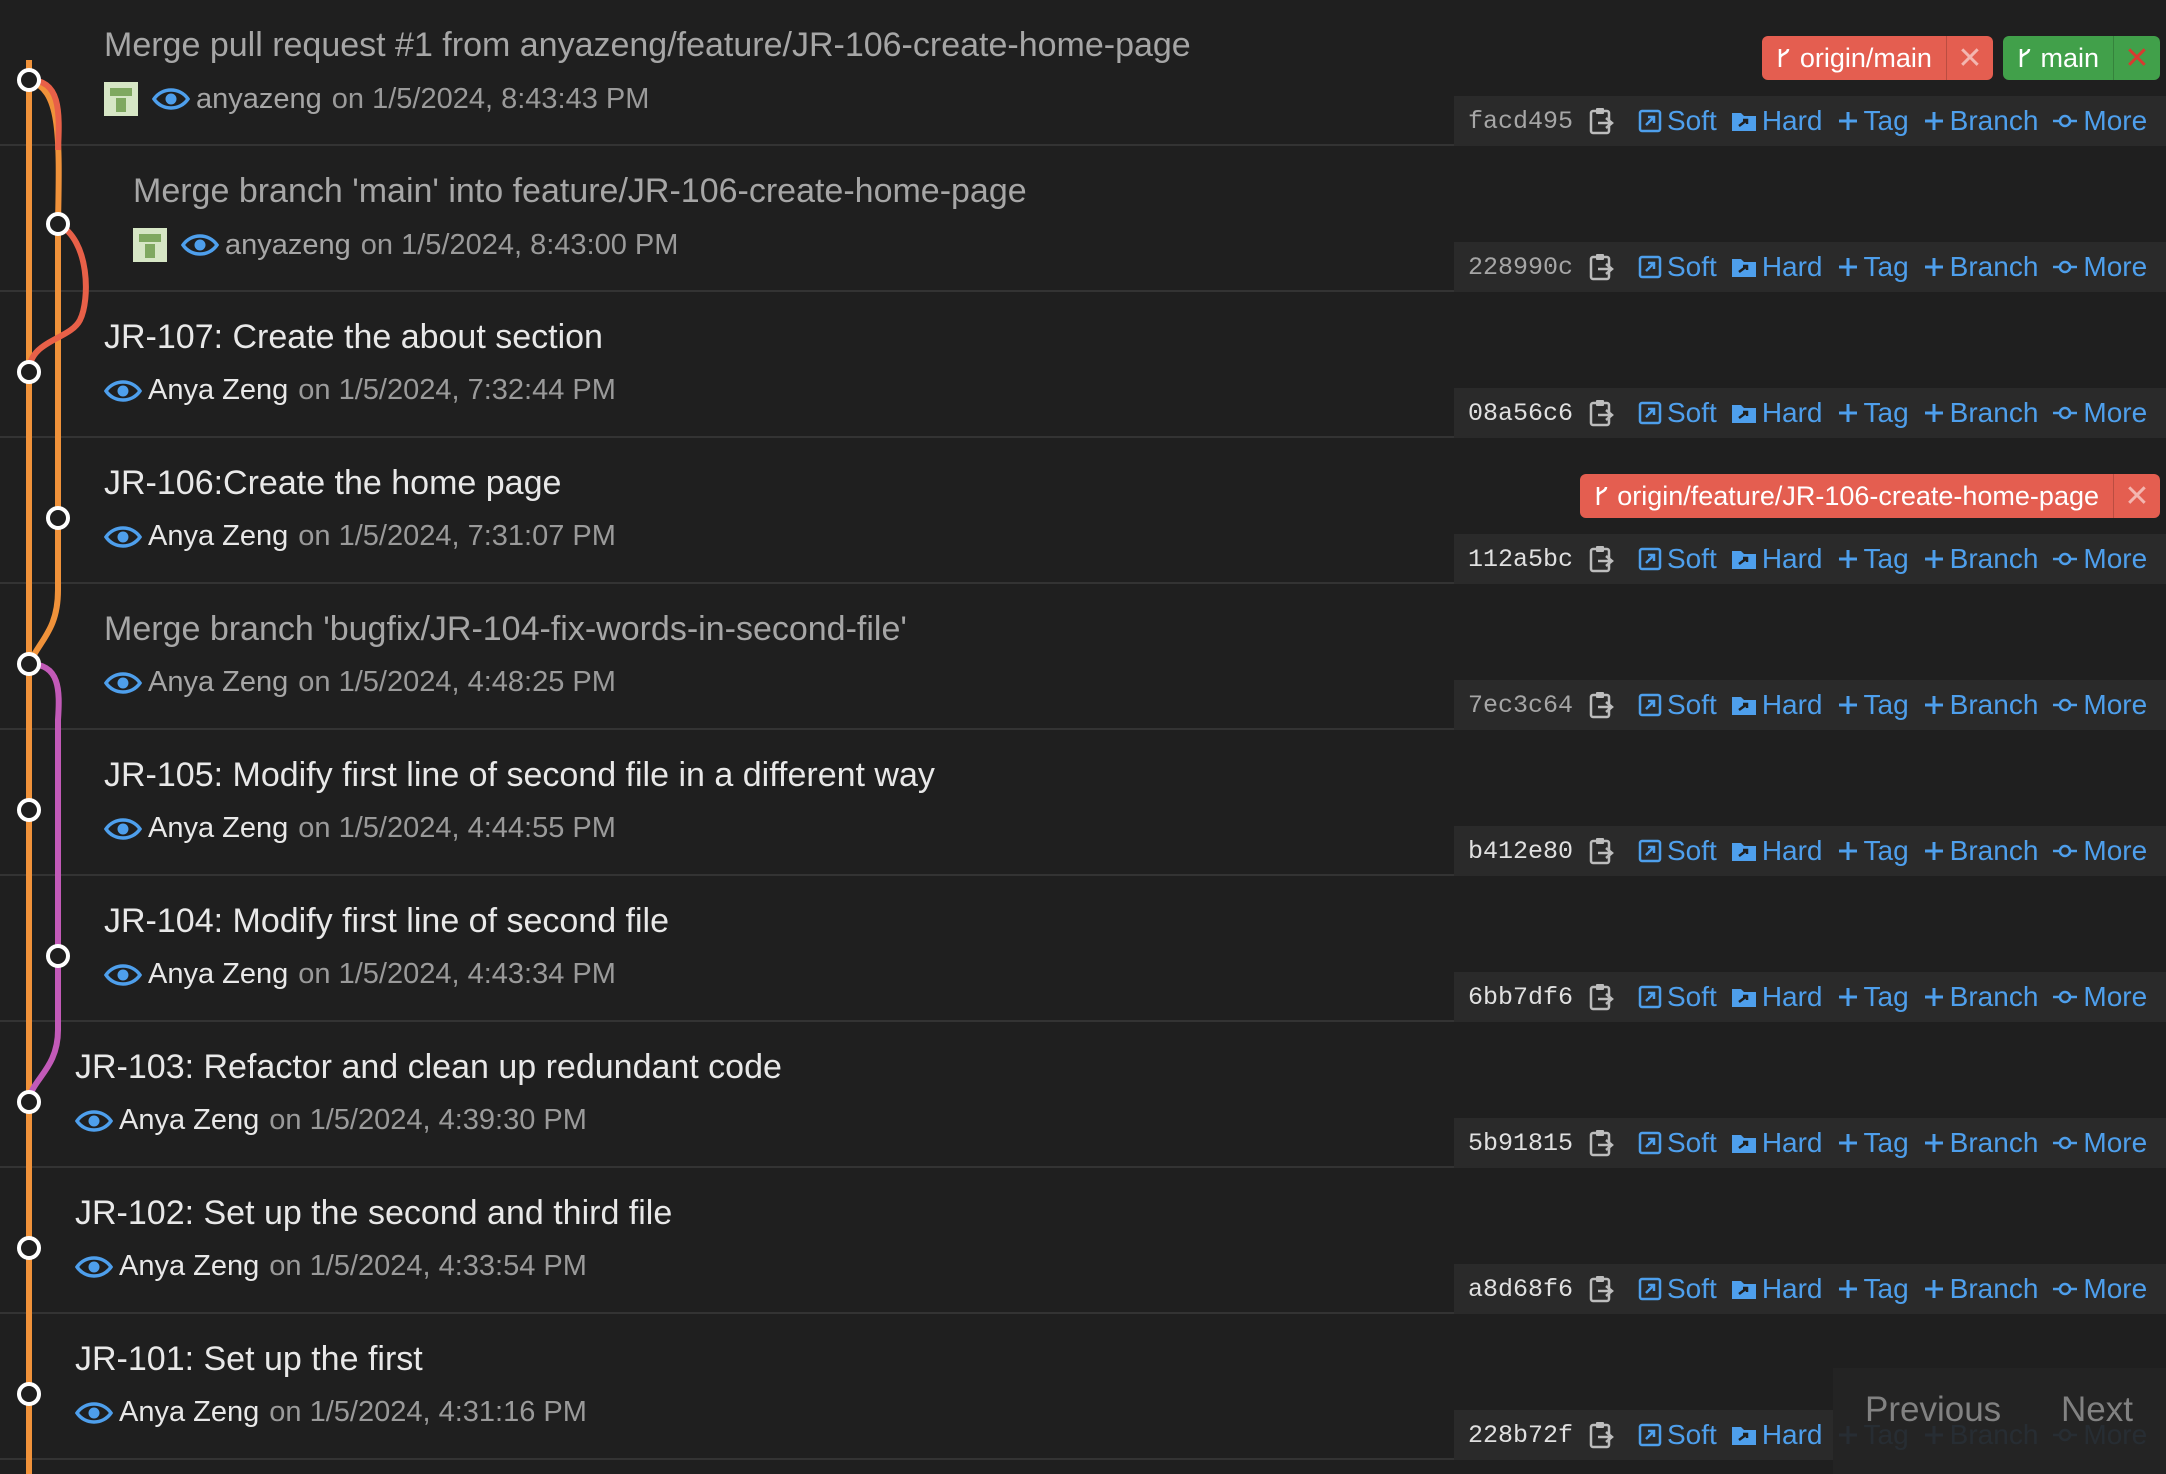 This screenshot has height=1474, width=2166. What do you see at coordinates (1743, 1144) in the screenshot?
I see `hard-reset-icon` at bounding box center [1743, 1144].